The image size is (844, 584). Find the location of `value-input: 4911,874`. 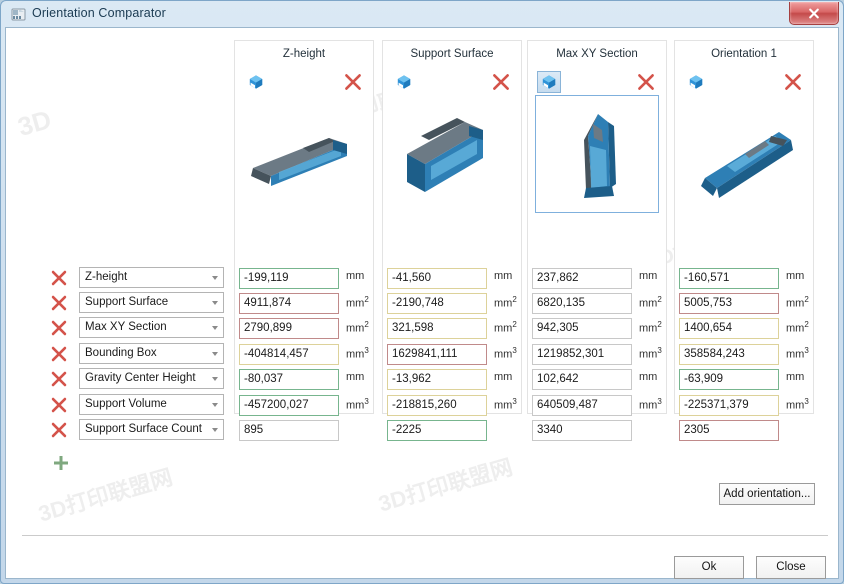

value-input: 4911,874 is located at coordinates (289, 303).